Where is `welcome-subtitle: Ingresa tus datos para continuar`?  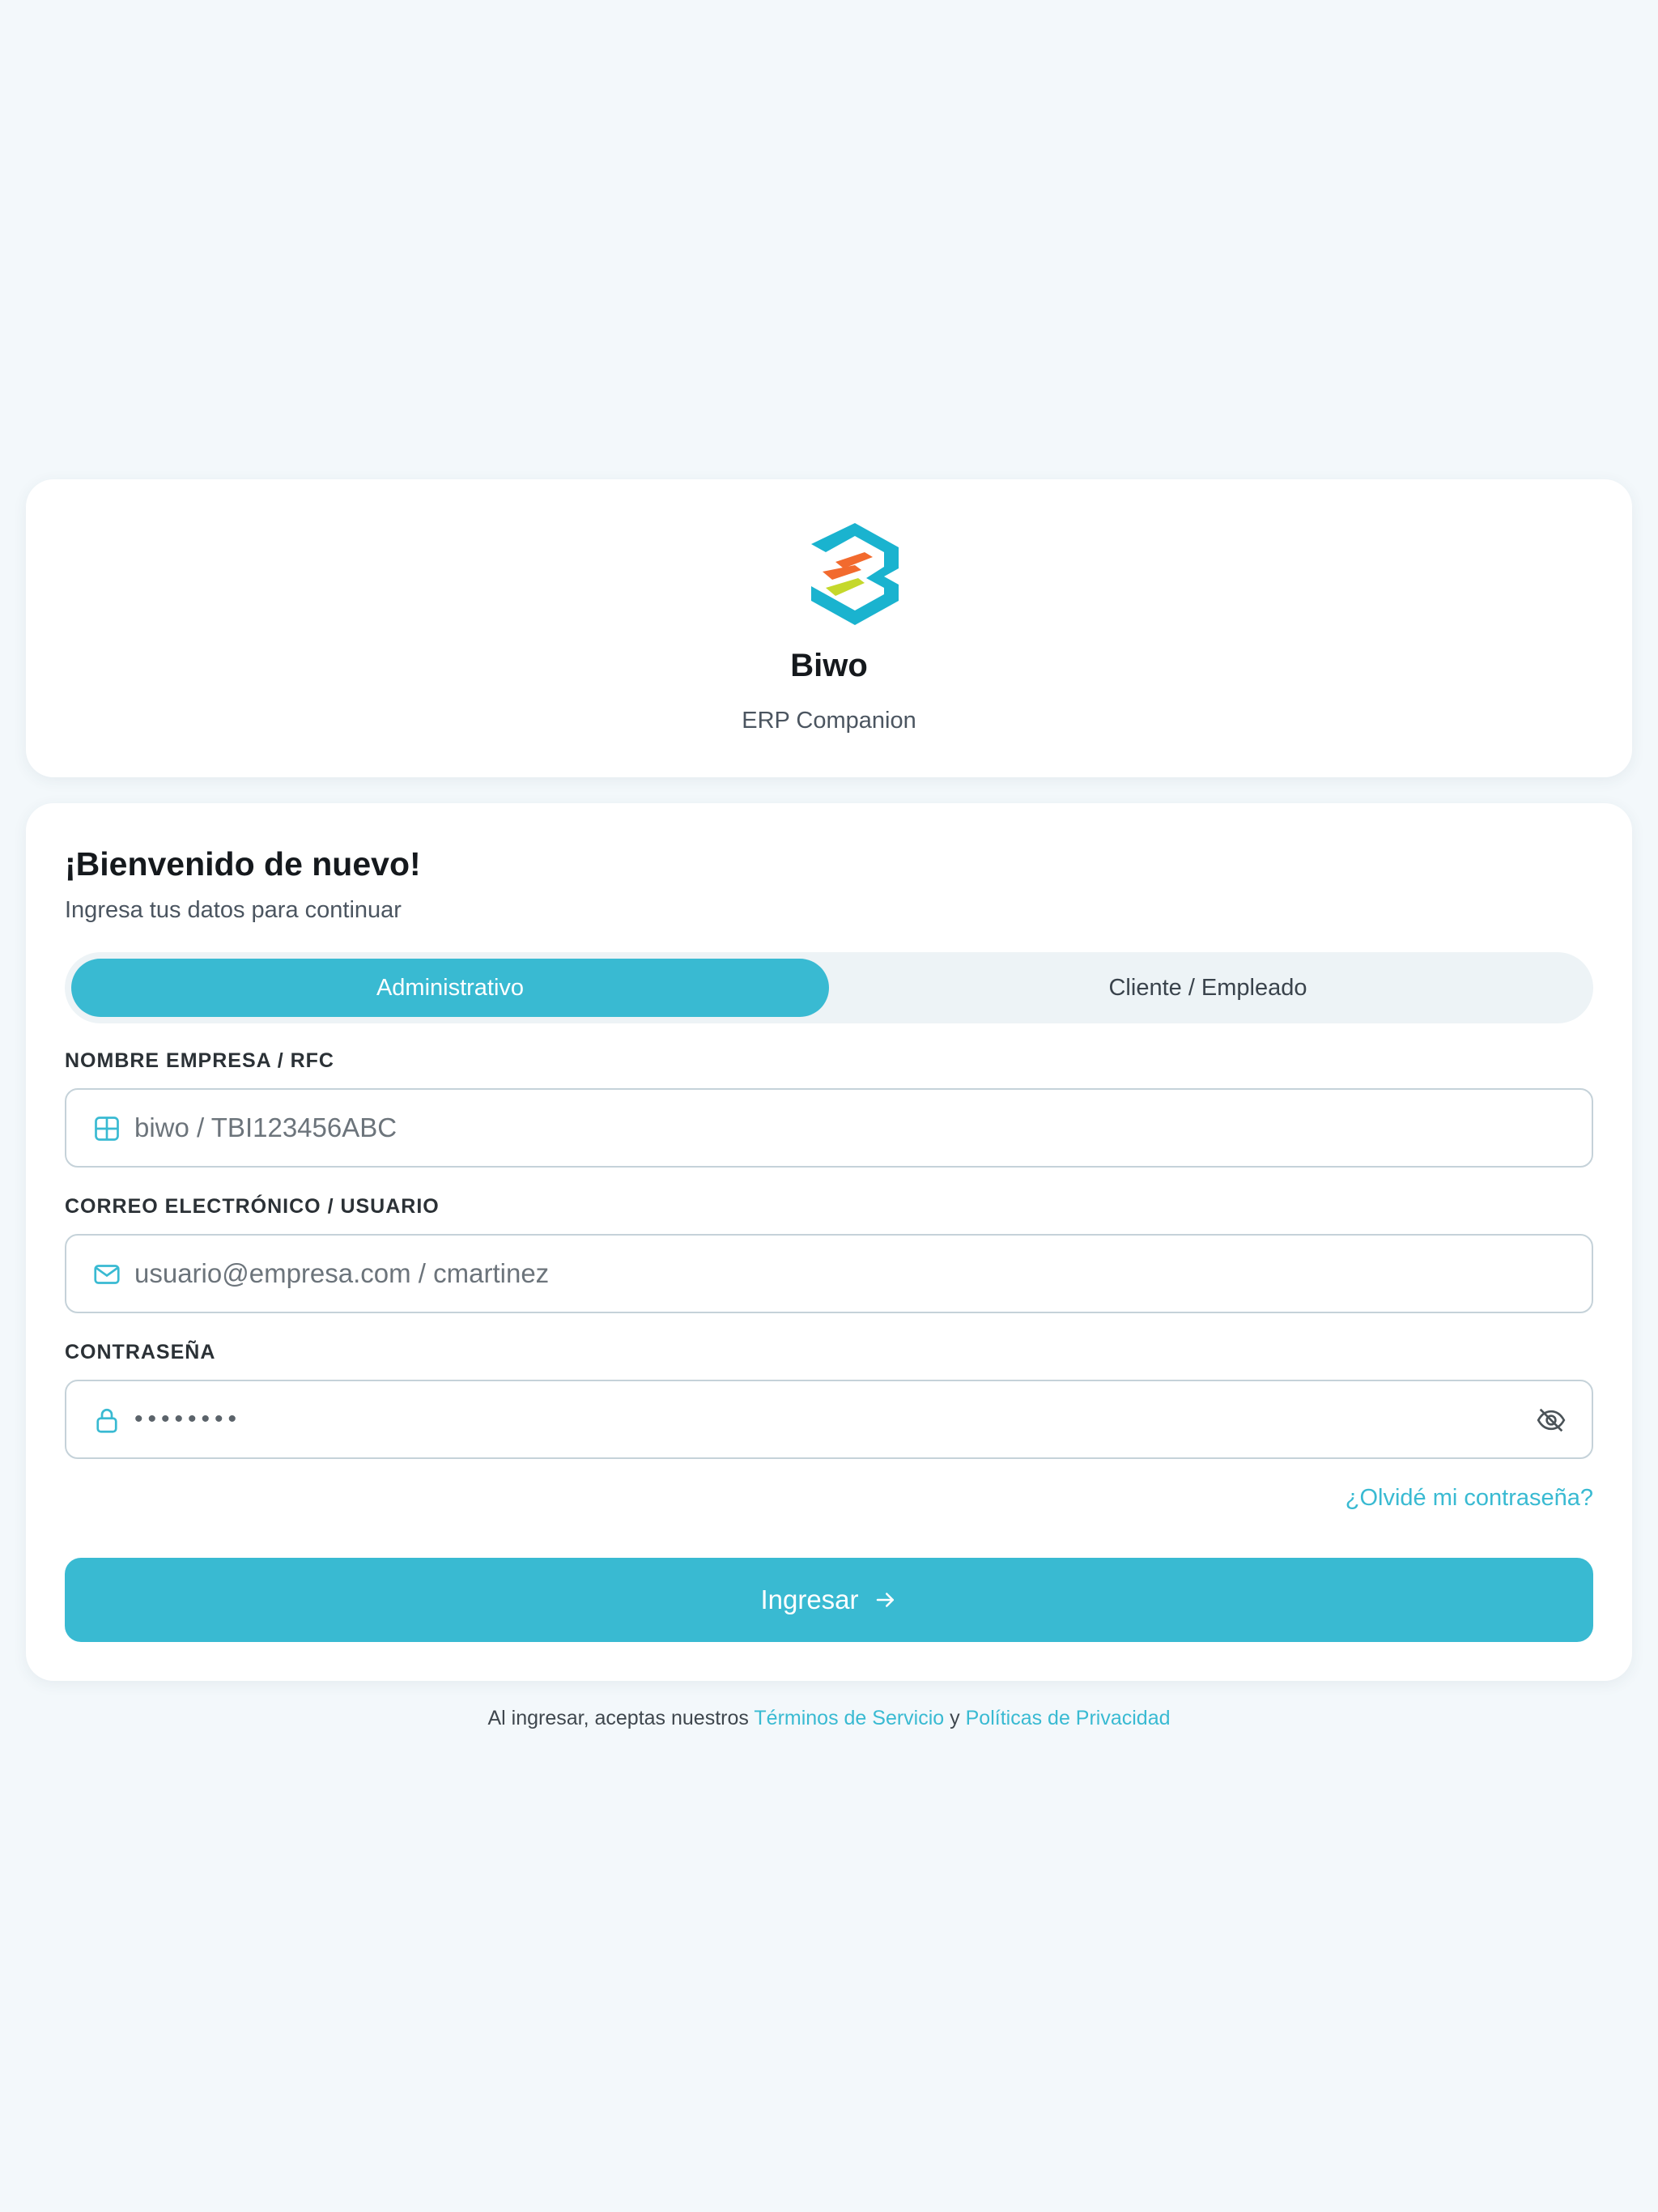
welcome-subtitle: Ingresa tus datos para continuar is located at coordinates (233, 910).